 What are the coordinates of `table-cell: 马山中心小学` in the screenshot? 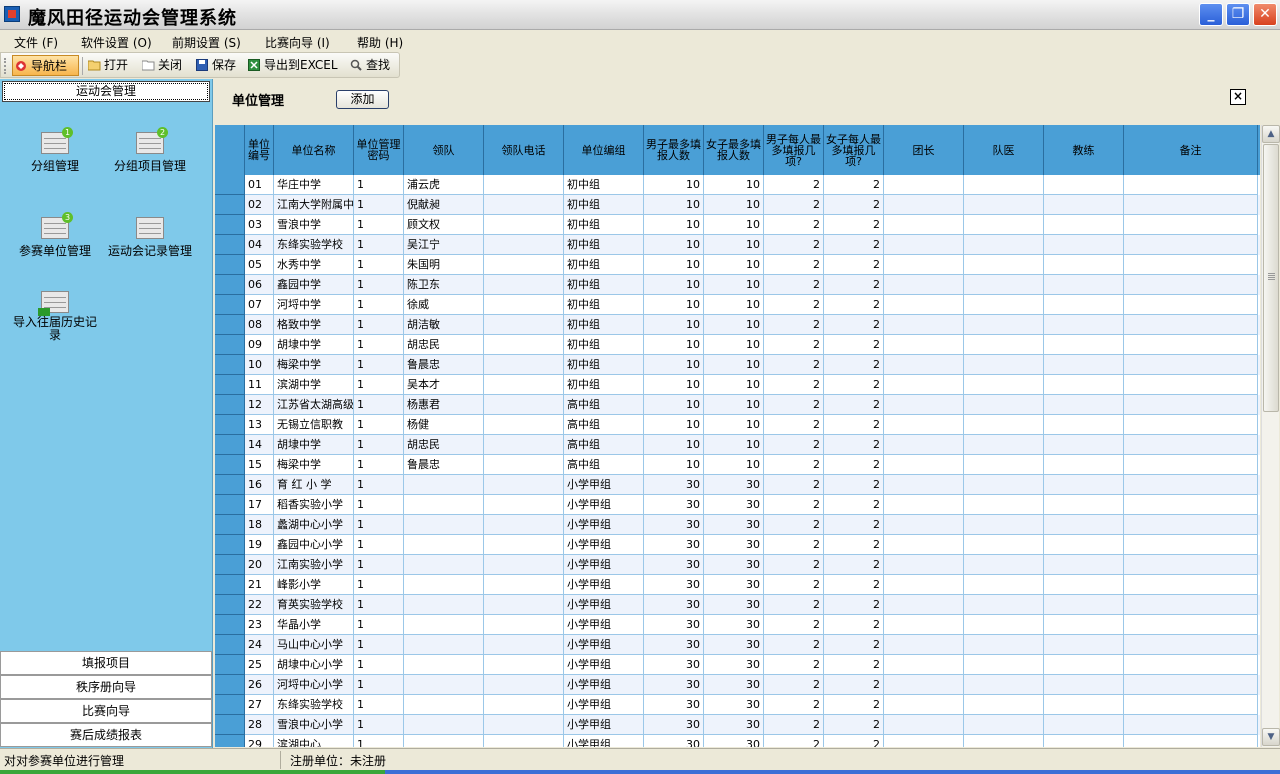 It's located at (314, 645).